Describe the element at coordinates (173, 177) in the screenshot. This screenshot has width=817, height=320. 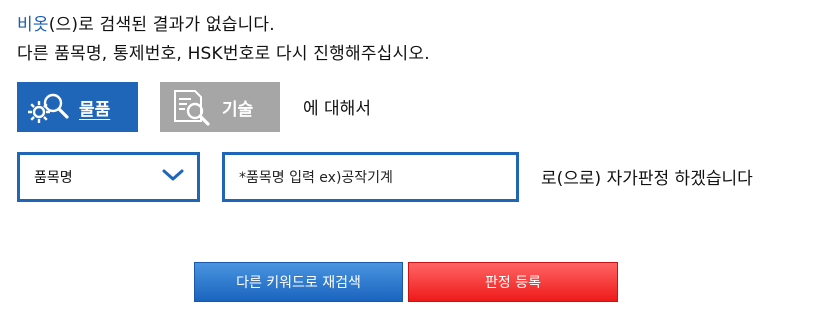
I see `chevron-down-icon` at that location.